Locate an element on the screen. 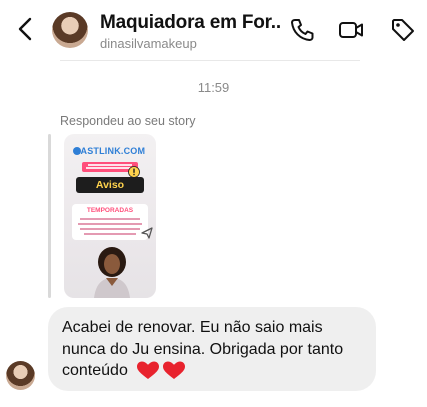  phone-icon is located at coordinates (302, 30).